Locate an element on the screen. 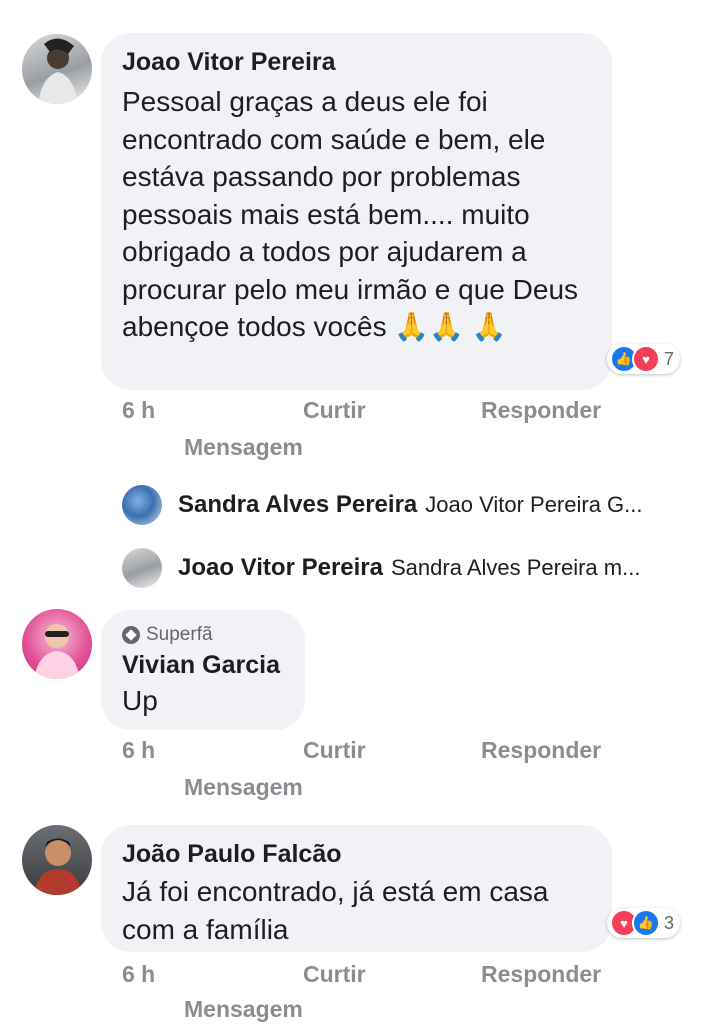 This screenshot has width=713, height=1024. comment-bubble: Superfã Vivian Garcia Up is located at coordinates (203, 670).